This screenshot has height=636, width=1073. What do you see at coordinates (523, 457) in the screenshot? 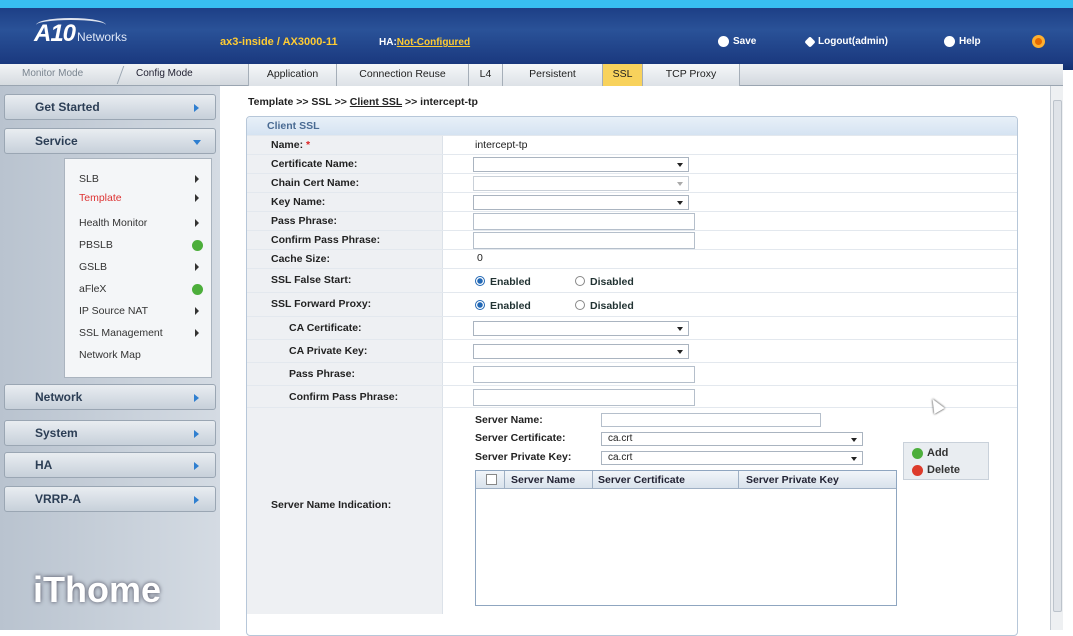
I see `server-private-key-label: Server Private Key:` at bounding box center [523, 457].